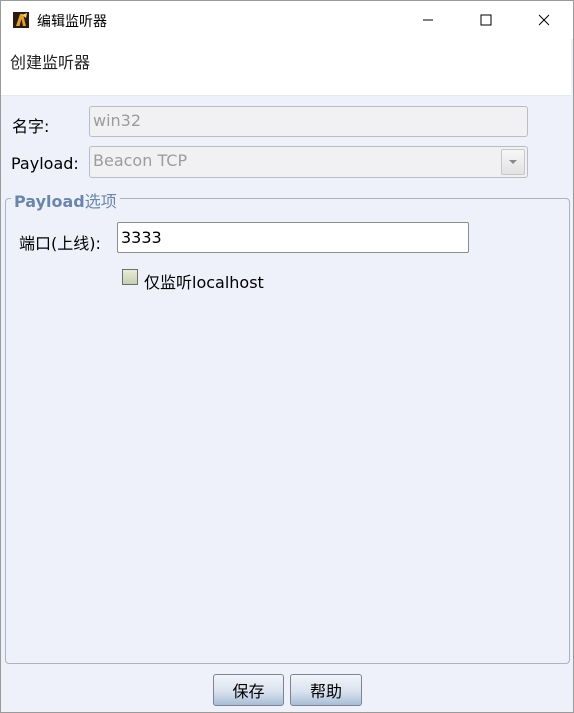  What do you see at coordinates (100, 201) in the screenshot?
I see `legend-rest: 选项` at bounding box center [100, 201].